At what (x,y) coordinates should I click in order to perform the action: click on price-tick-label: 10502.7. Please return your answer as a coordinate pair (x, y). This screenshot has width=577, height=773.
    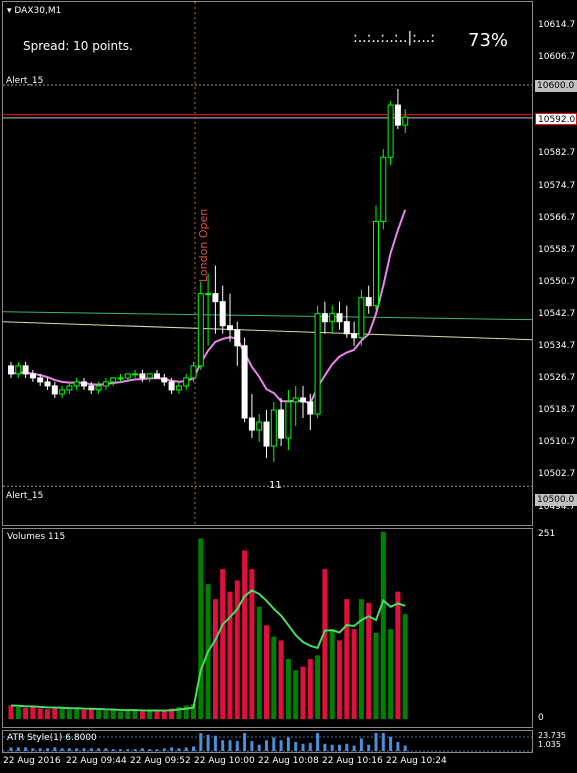
    Looking at the image, I should click on (557, 474).